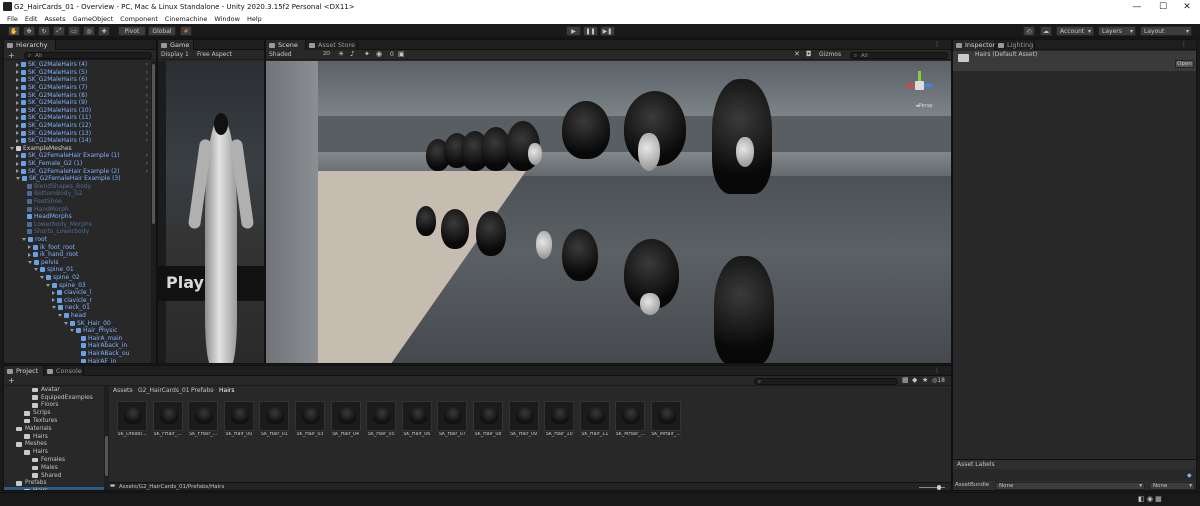 The image size is (1200, 506). What do you see at coordinates (607, 31) in the screenshot?
I see `step-button: ▶❚` at bounding box center [607, 31].